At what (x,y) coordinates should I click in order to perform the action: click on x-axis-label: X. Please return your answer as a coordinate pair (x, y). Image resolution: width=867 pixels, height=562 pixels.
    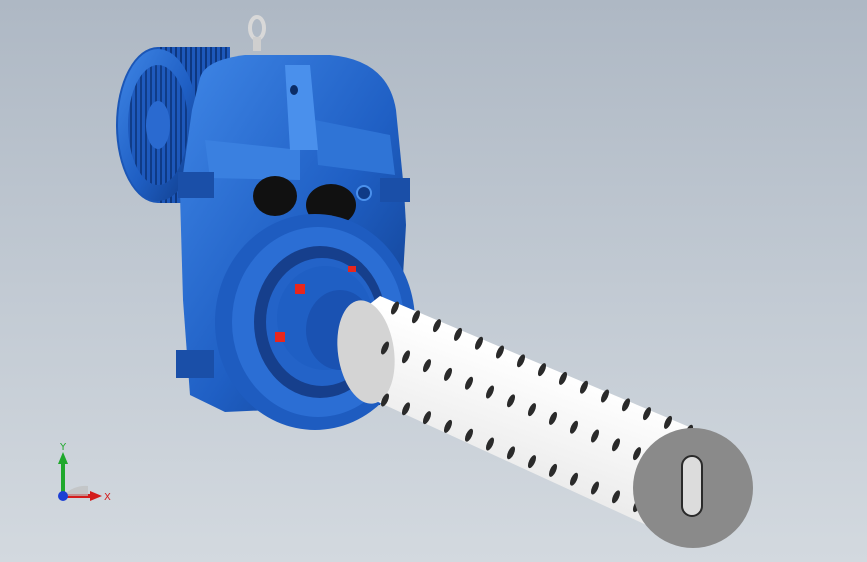
    Looking at the image, I should click on (107, 497).